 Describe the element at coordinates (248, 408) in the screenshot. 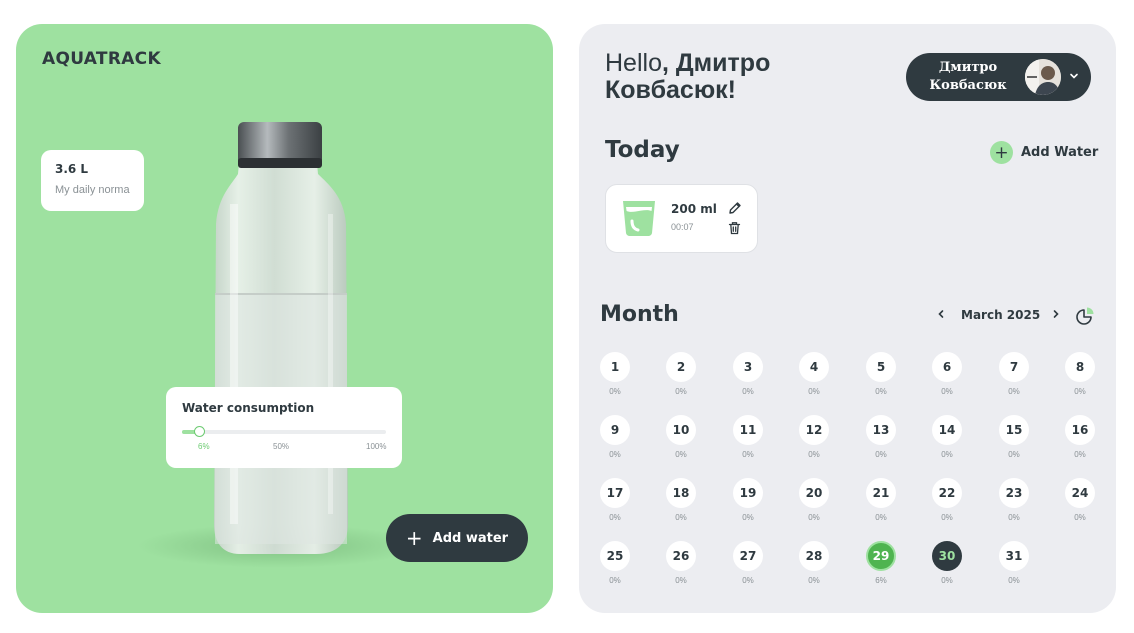

I see `water-consumption-title: Water consumption` at that location.